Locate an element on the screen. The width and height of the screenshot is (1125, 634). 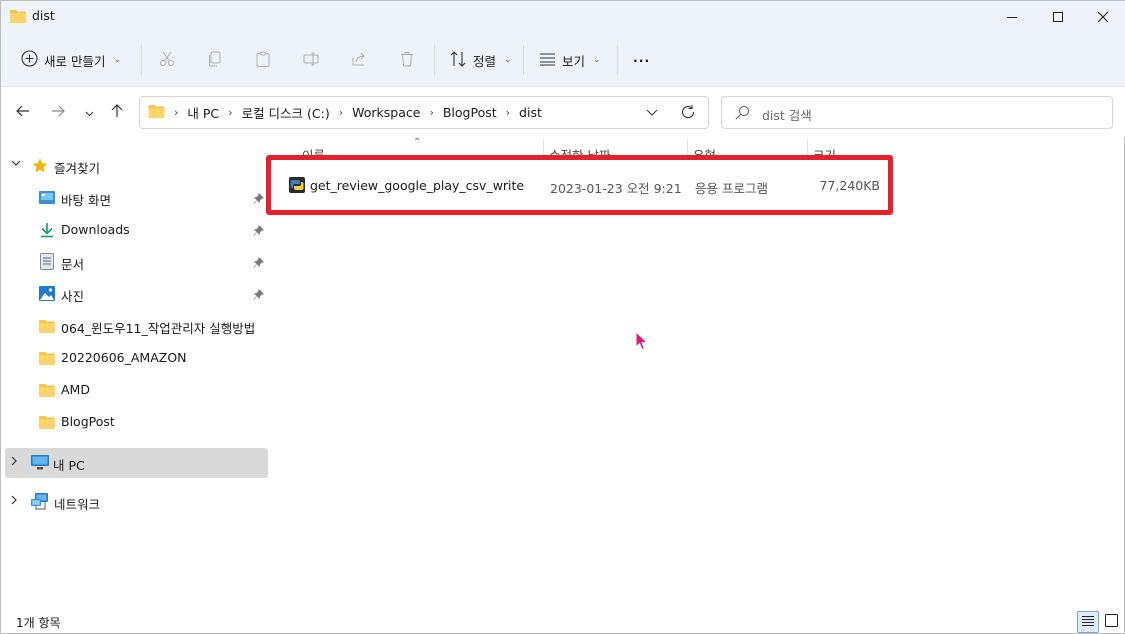
up-button is located at coordinates (117, 112).